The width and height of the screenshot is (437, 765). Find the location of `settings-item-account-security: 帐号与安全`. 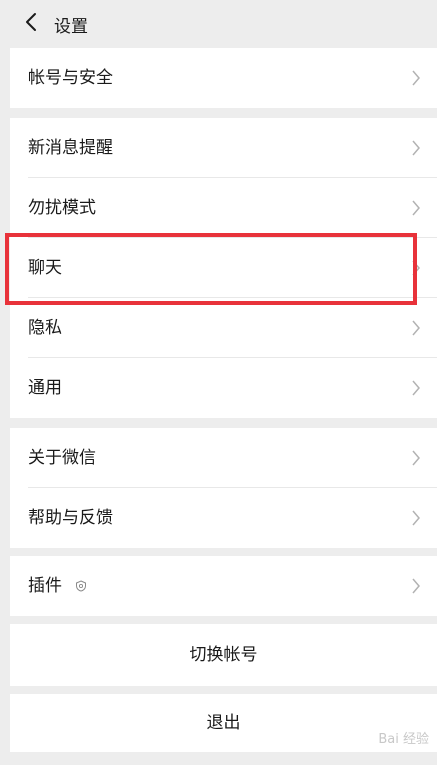

settings-item-account-security: 帐号与安全 is located at coordinates (223, 78).